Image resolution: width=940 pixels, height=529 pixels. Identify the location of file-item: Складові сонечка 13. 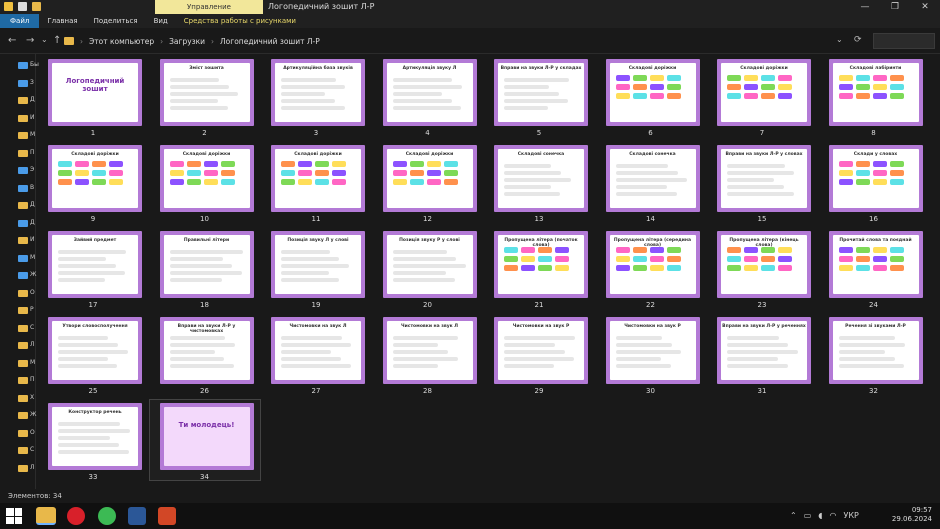
(539, 182).